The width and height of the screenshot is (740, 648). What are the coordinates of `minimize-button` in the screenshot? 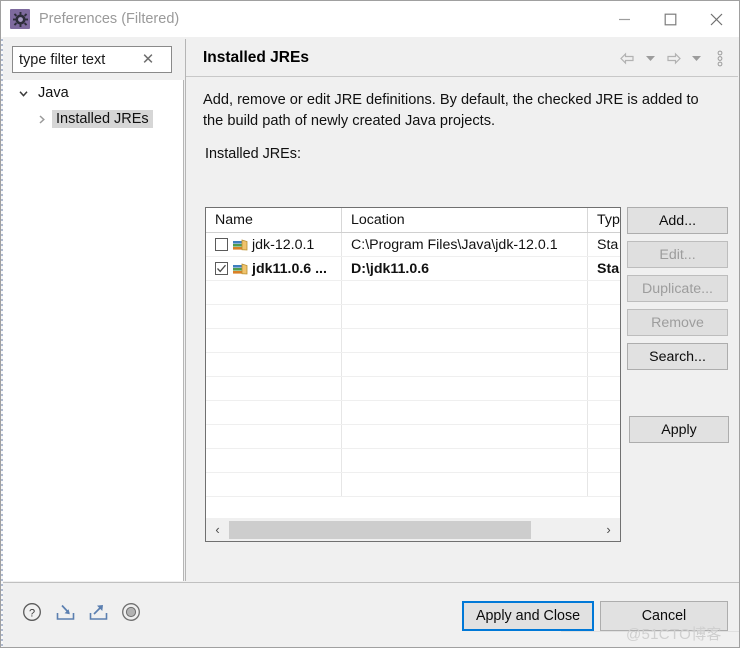 It's located at (624, 19).